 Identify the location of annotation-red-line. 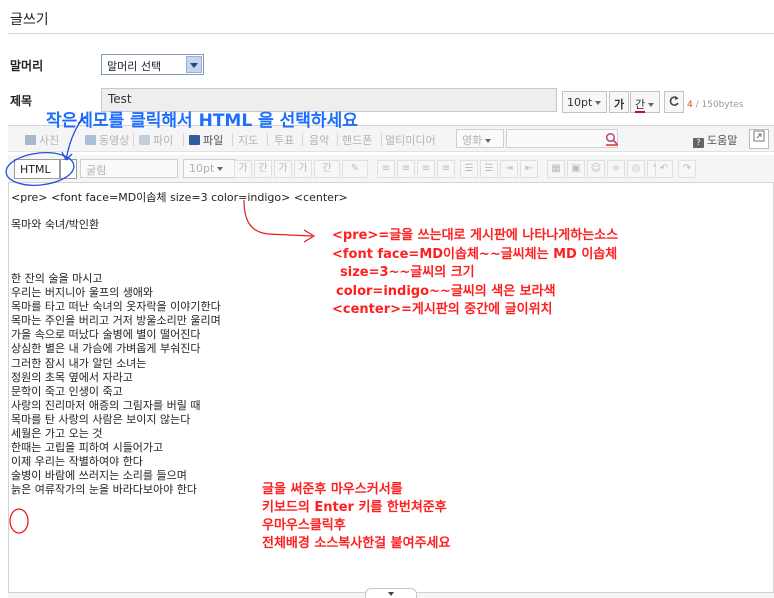
(278, 218).